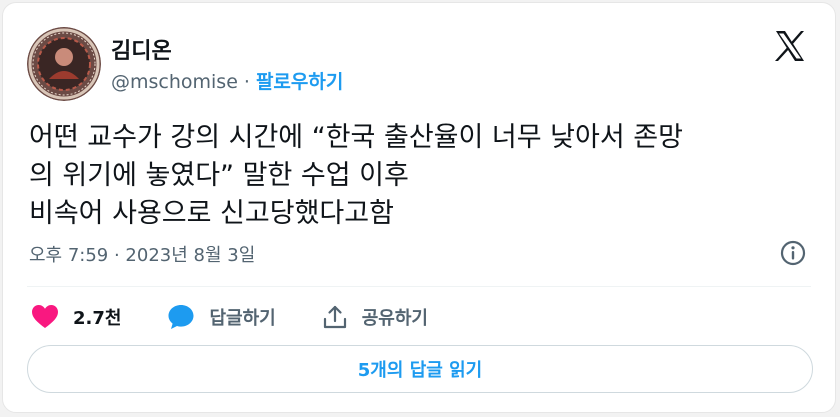 The width and height of the screenshot is (840, 417). Describe the element at coordinates (334, 317) in the screenshot. I see `share-icon` at that location.